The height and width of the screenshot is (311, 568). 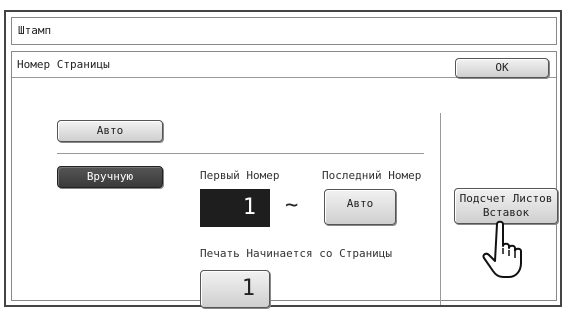 I want to click on hand-pointer-icon, so click(x=506, y=253).